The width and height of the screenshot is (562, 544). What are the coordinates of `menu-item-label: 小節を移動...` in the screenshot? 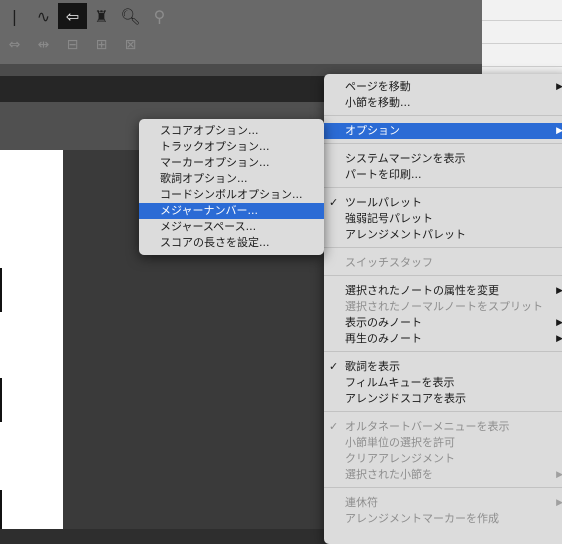 It's located at (378, 102).